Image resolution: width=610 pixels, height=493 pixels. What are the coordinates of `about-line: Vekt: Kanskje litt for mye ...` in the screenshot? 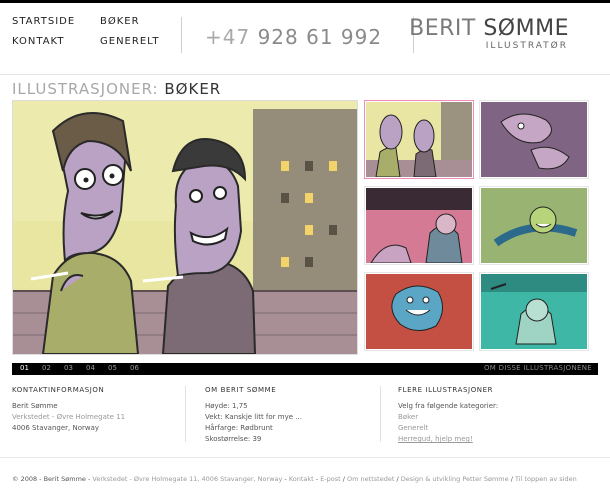 It's located at (253, 417).